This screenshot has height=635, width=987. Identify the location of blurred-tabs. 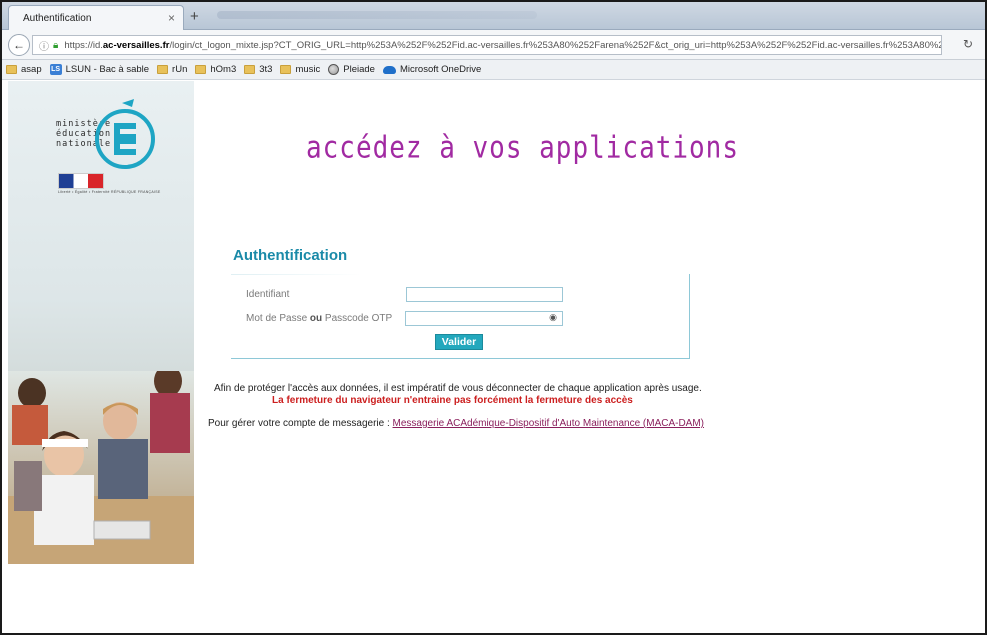
(377, 15).